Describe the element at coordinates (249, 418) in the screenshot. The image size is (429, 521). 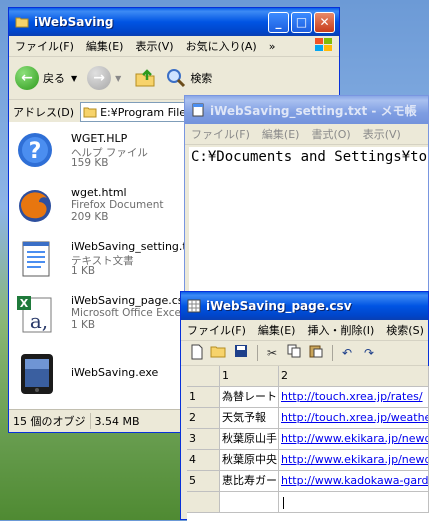
I see `table-cell: 天気予報` at that location.